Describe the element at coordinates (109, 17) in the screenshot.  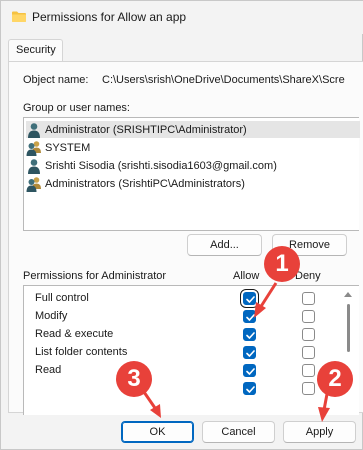
I see `window-title: Permissions for Allow an app` at that location.